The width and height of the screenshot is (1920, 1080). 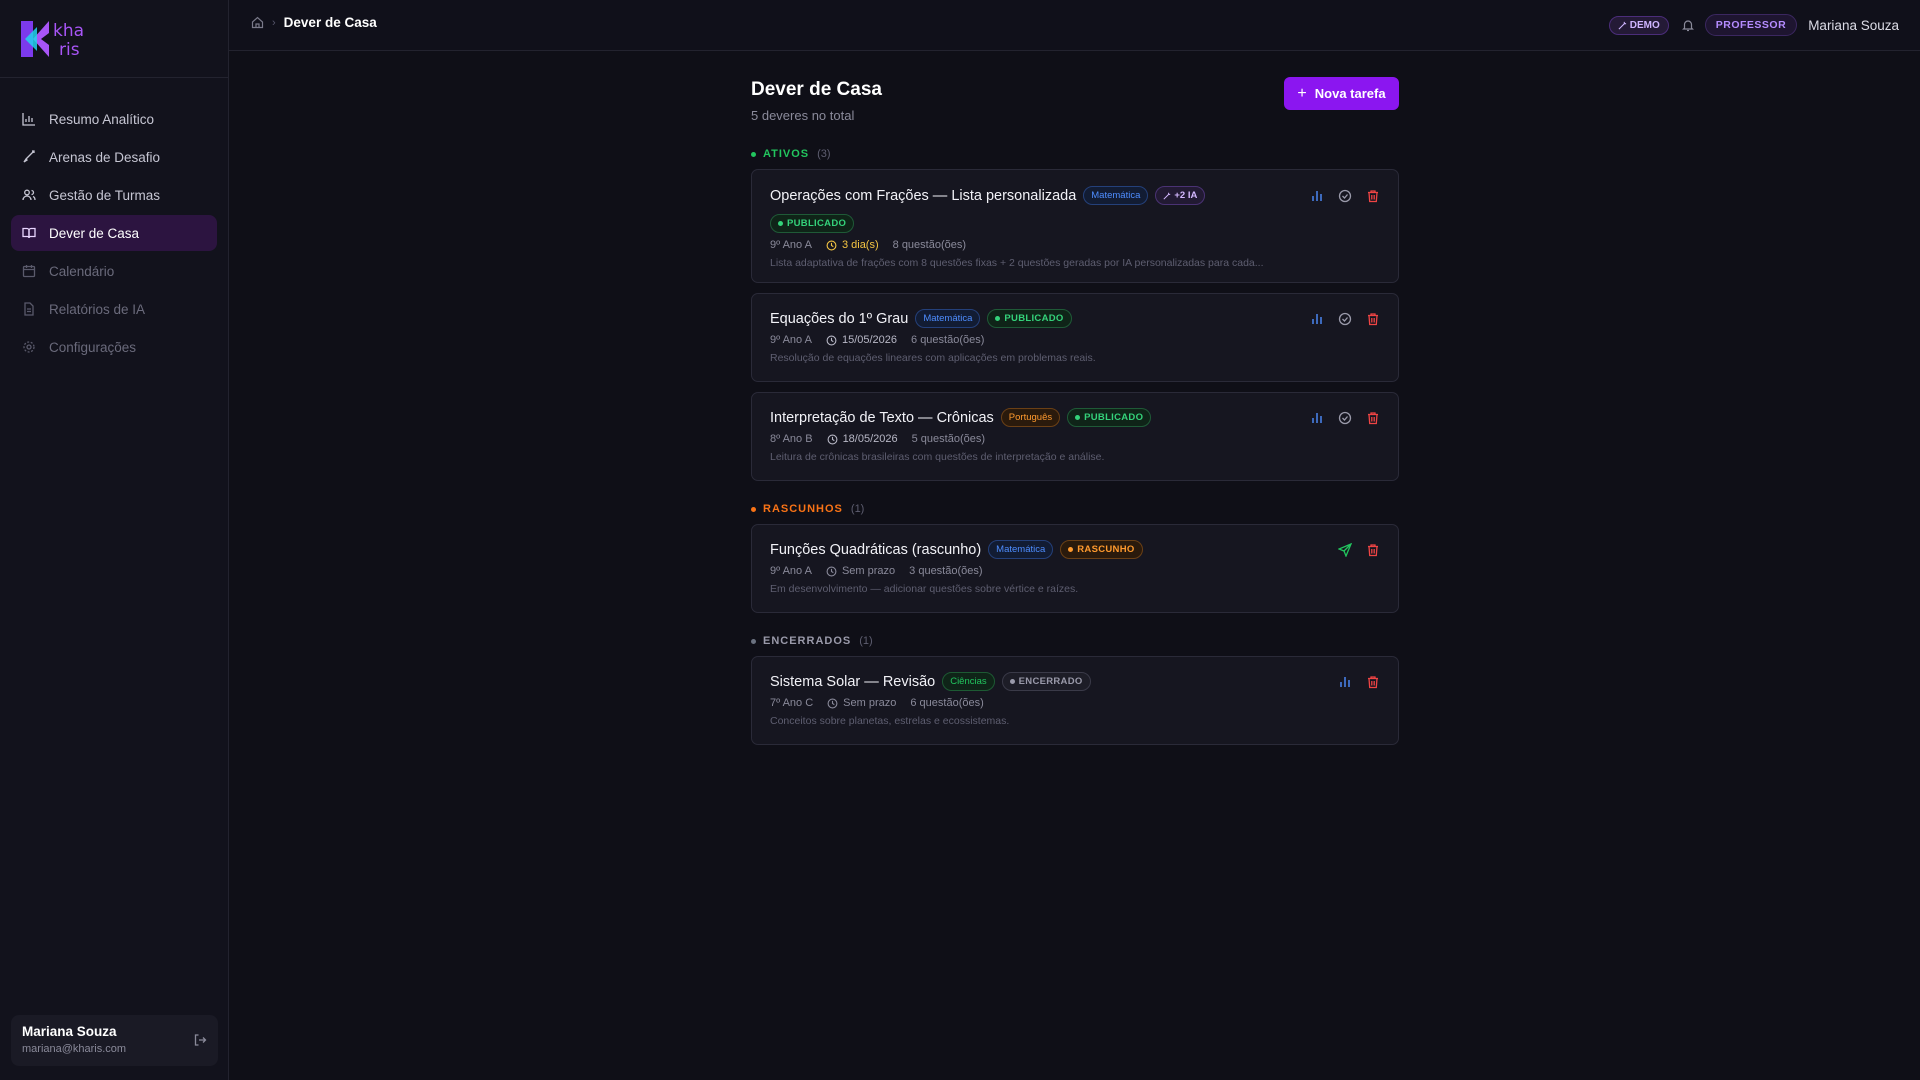 I want to click on topbar-user-name: Mariana Souza, so click(x=1853, y=25).